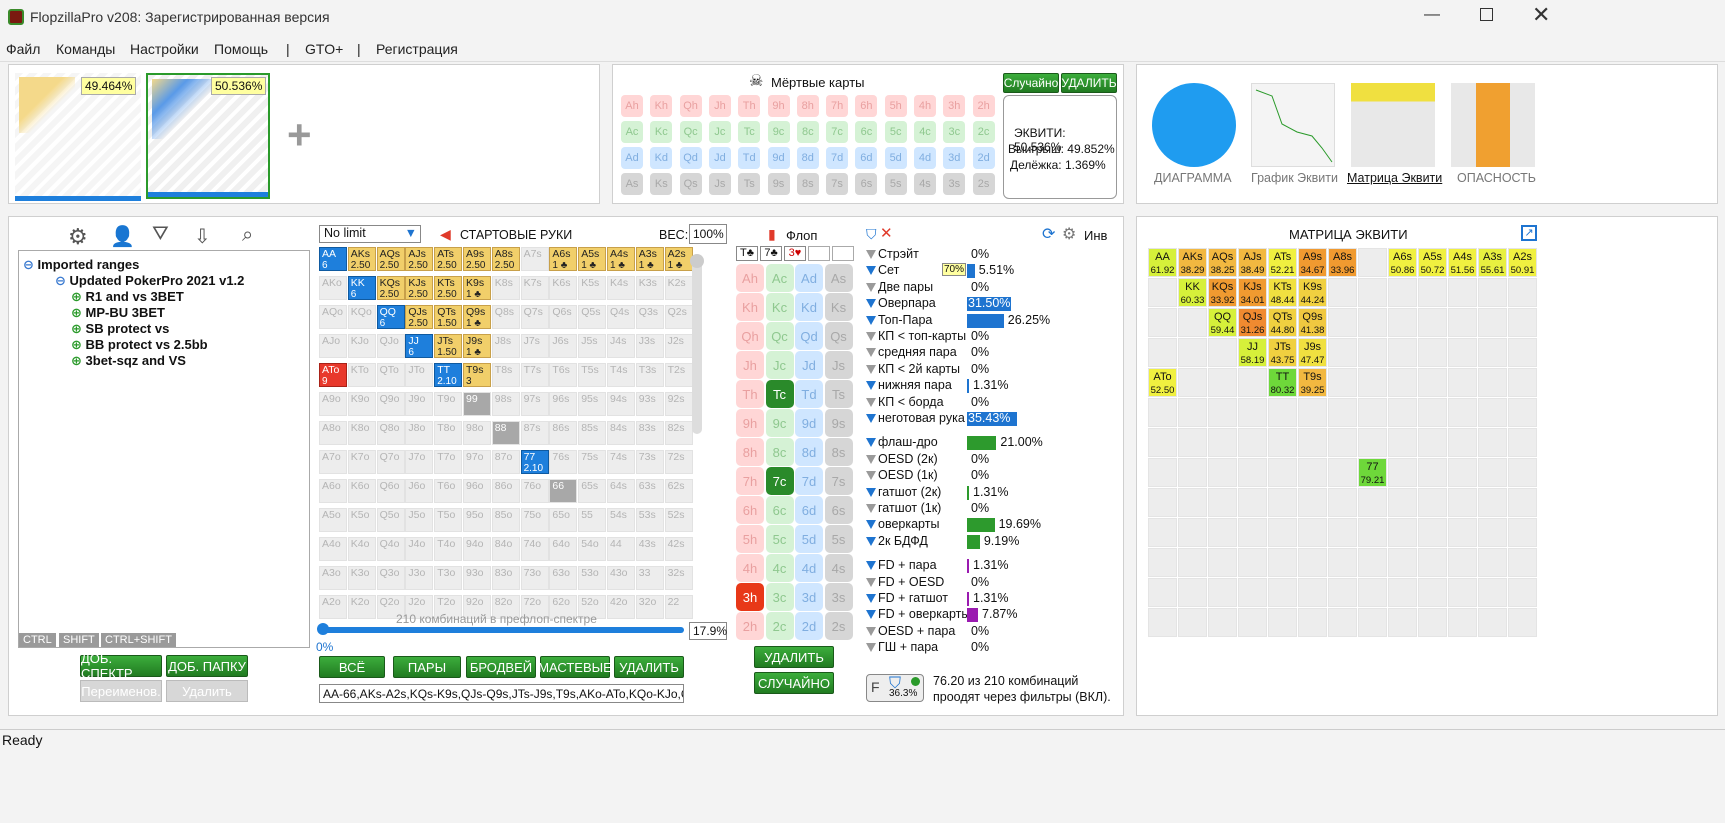 The width and height of the screenshot is (1725, 823). Describe the element at coordinates (121, 666) in the screenshot. I see `add-range-button: ДОБ. СПЕКТР` at that location.